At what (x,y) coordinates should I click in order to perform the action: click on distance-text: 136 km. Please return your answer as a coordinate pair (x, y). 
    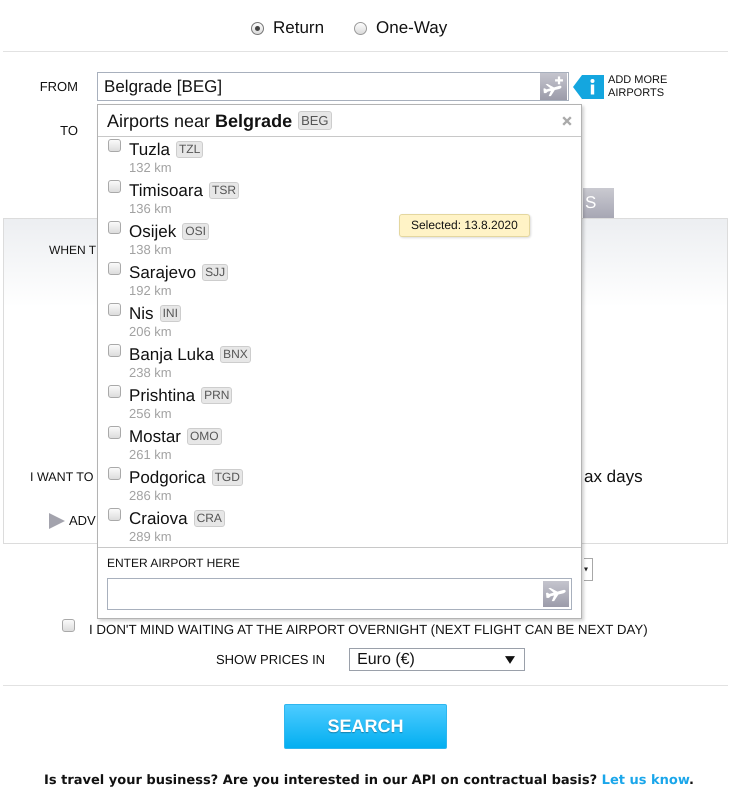
    Looking at the image, I should click on (150, 209).